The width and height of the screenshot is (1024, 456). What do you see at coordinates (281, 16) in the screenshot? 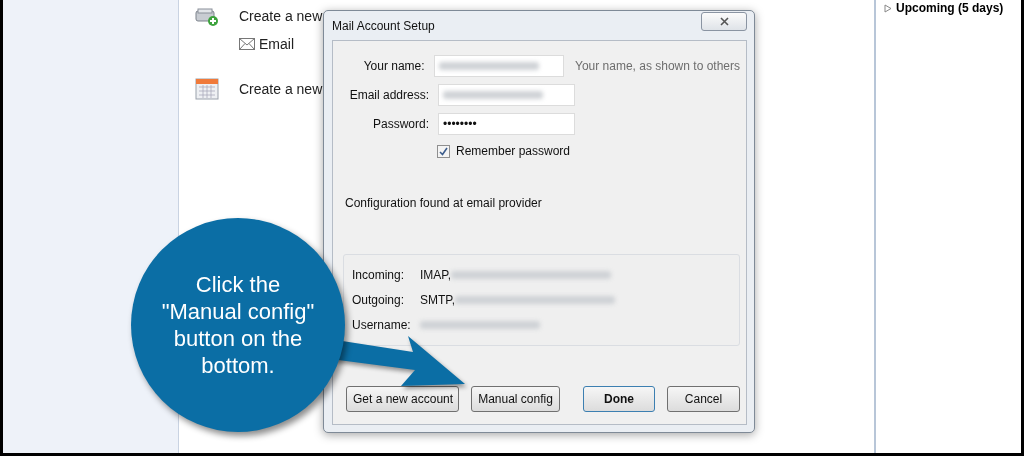
I see `create-account-link: Create a new` at bounding box center [281, 16].